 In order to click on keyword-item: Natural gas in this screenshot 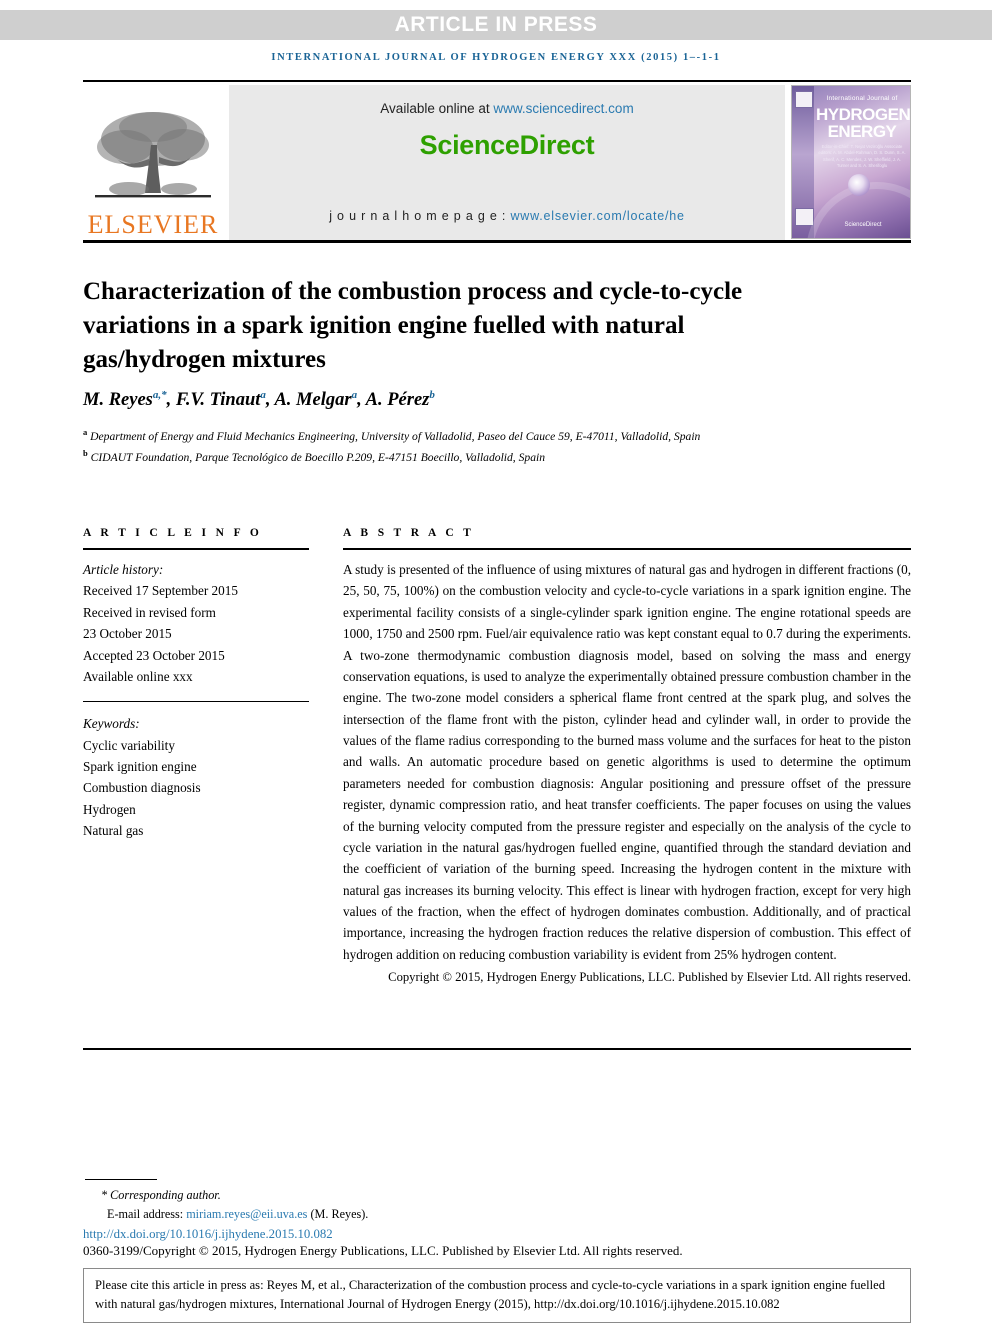, I will do `click(113, 831)`.